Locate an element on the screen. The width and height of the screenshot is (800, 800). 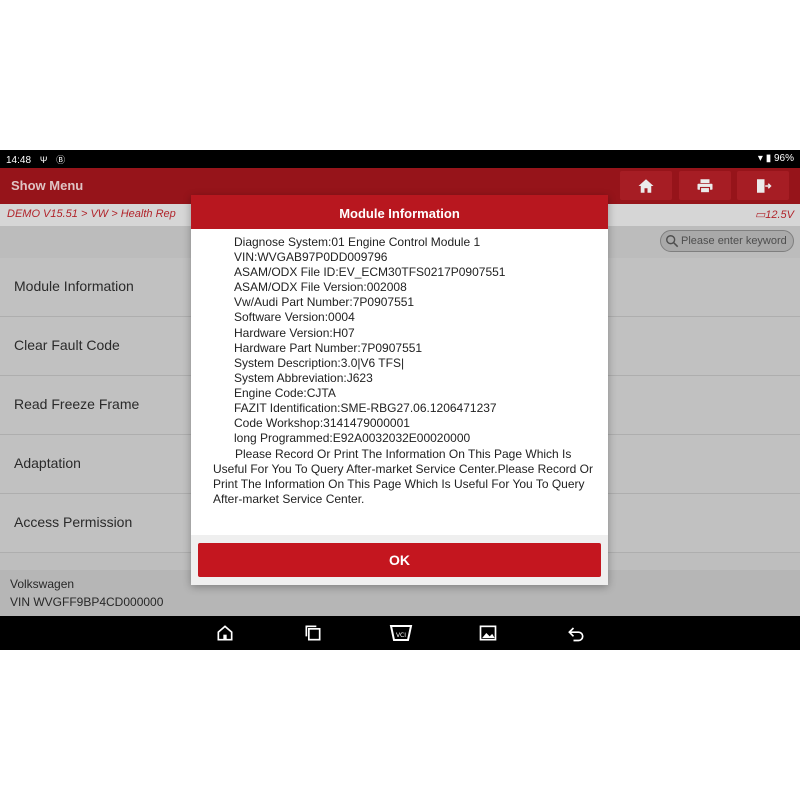
info-line: ASAM/ODX File ID:EV_ECM30TFS0217P0907551 is located at coordinates (370, 272).